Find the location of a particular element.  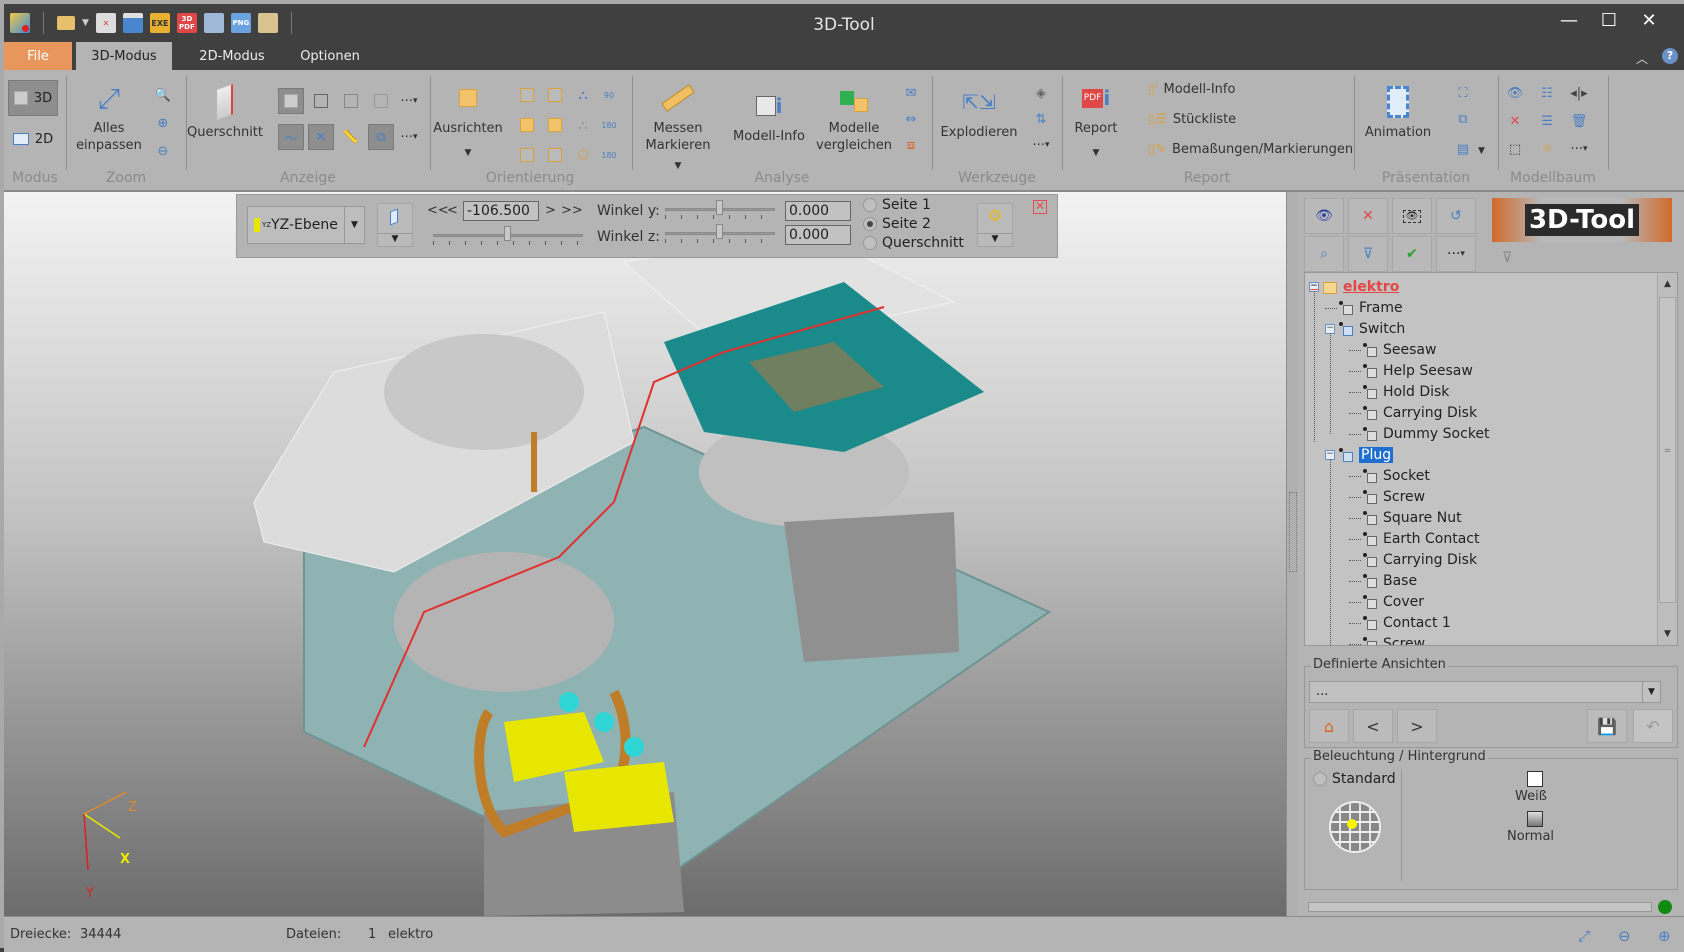

animation-button: Animation is located at coordinates (1398, 112).